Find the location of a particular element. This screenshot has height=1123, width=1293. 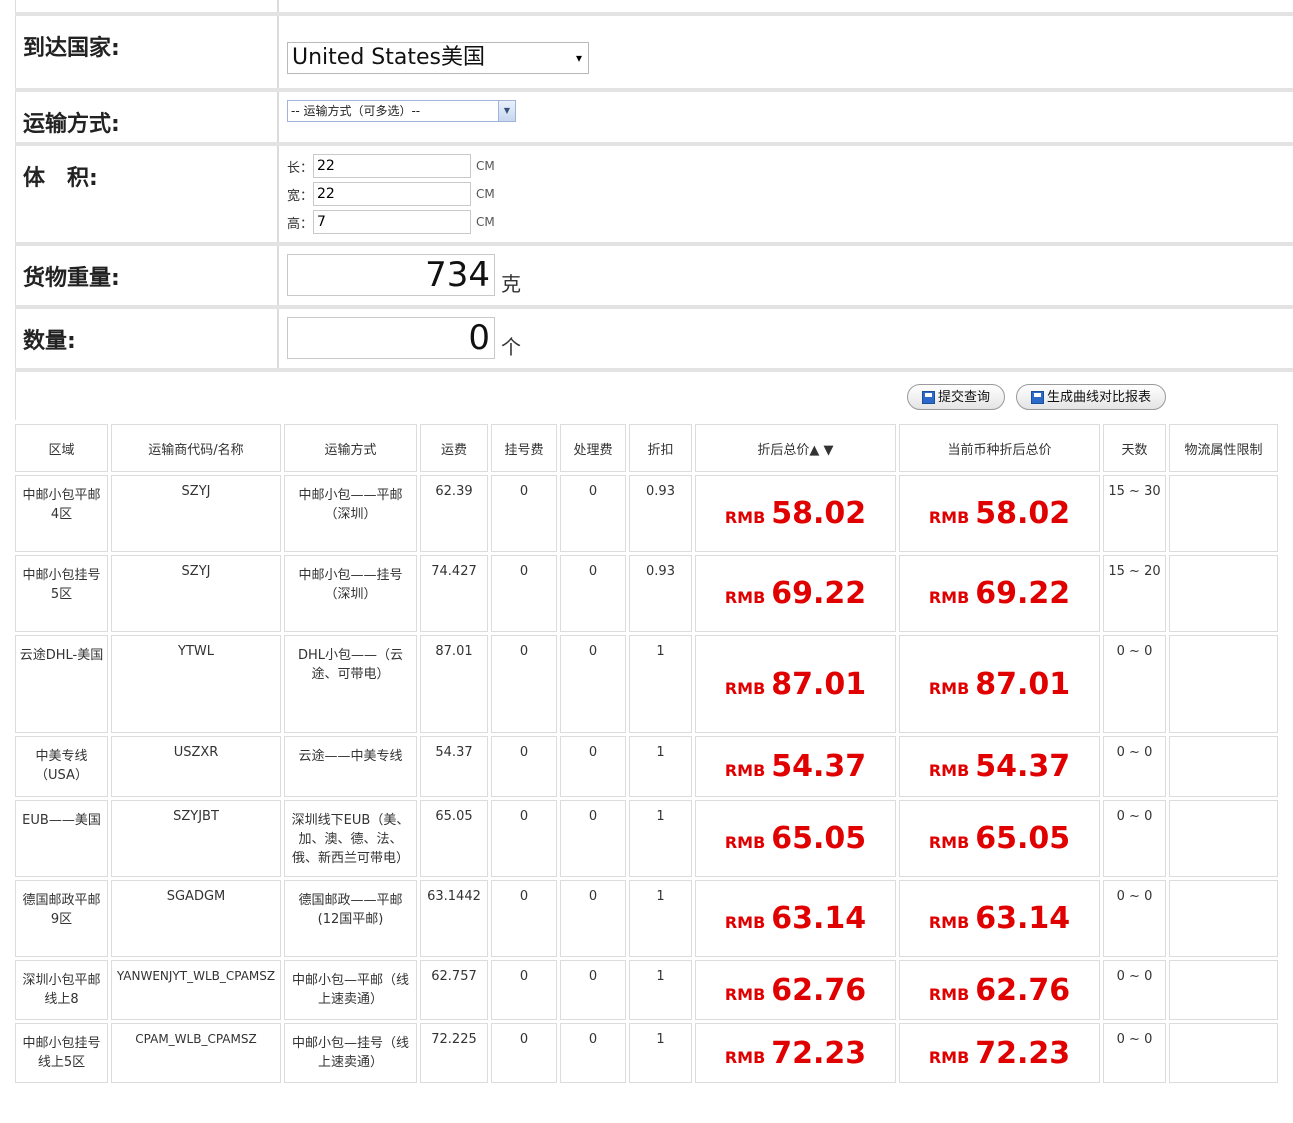

height-unit: CM is located at coordinates (485, 222).